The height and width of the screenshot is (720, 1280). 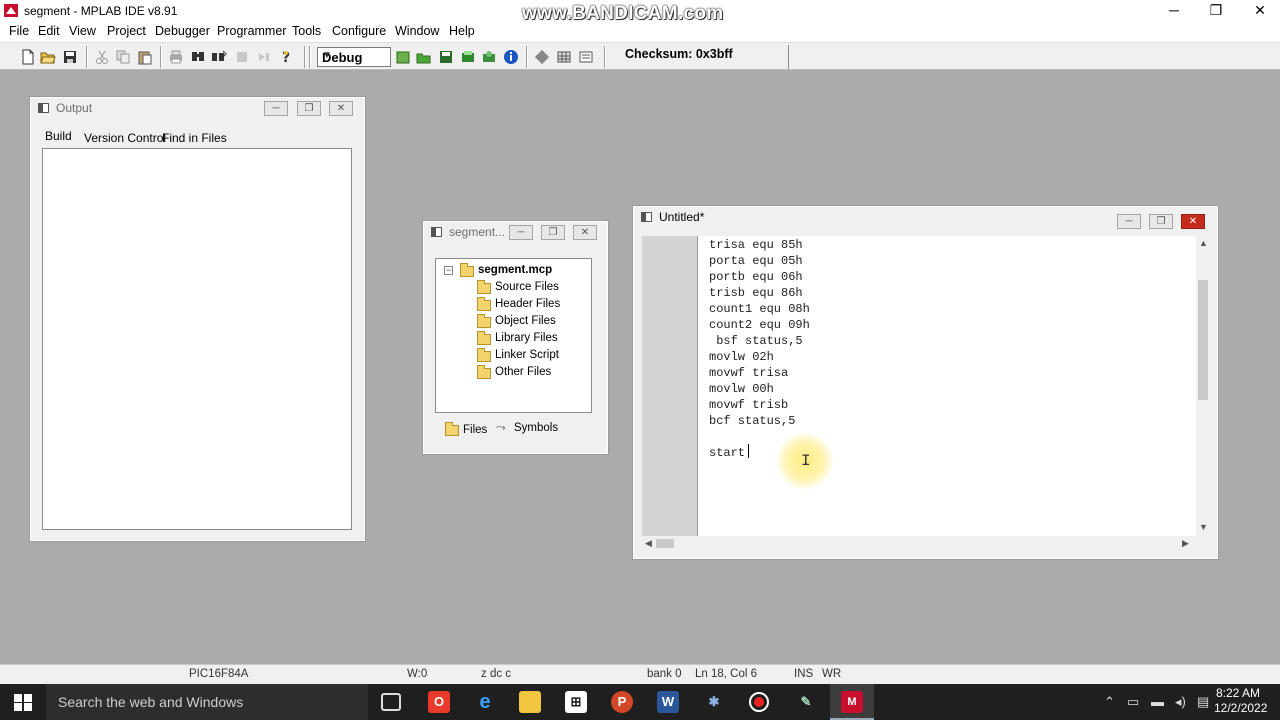 I want to click on project-close-button: ✕, so click(x=585, y=232).